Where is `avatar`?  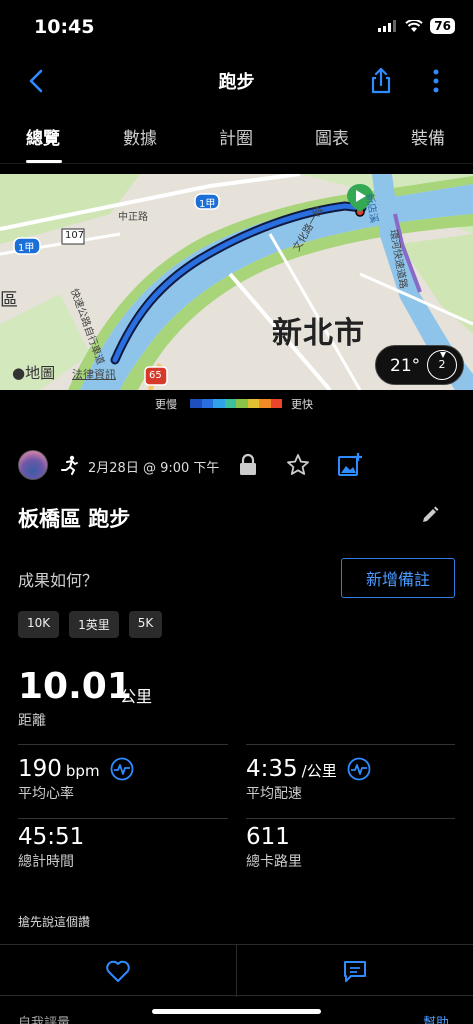 avatar is located at coordinates (33, 465).